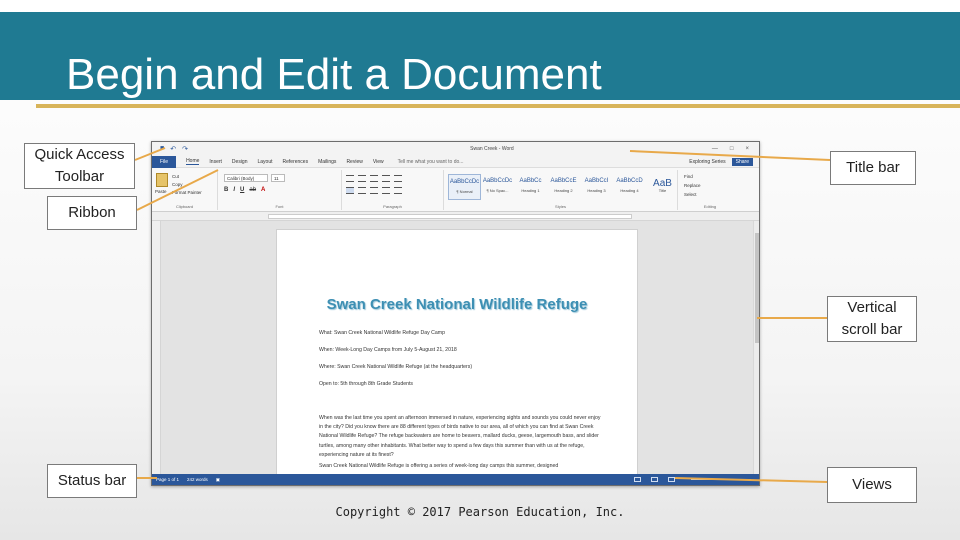 Image resolution: width=960 pixels, height=540 pixels. I want to click on font-group: Calibri (Body) 11 B I U ab A Font, so click(280, 190).